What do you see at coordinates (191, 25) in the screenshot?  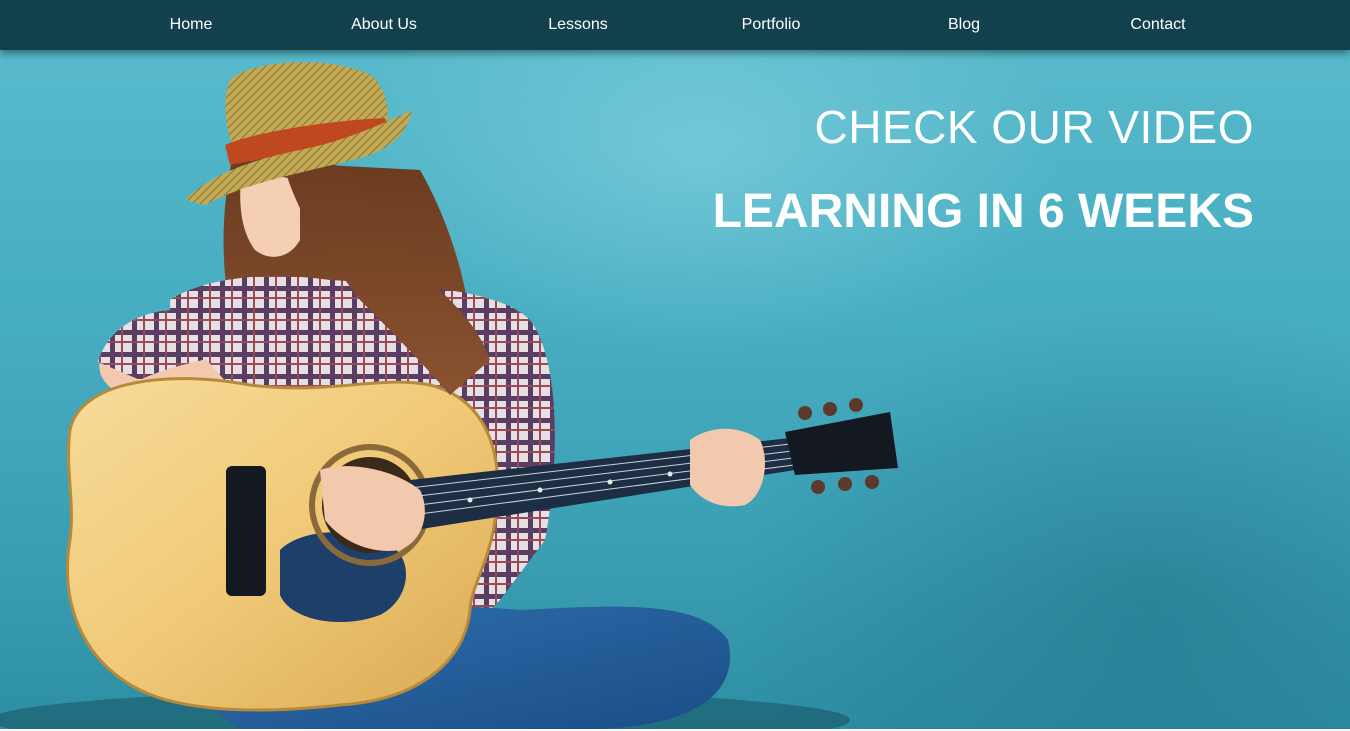 I see `nav-link-home: Home` at bounding box center [191, 25].